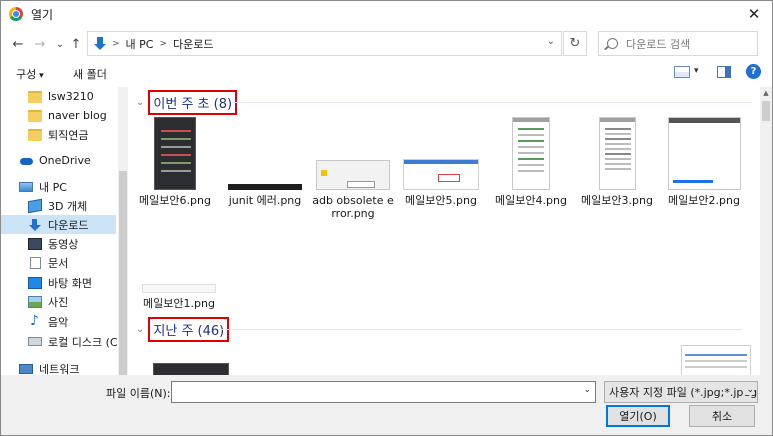 The width and height of the screenshot is (773, 436). What do you see at coordinates (76, 44) in the screenshot?
I see `up-button: ↑` at bounding box center [76, 44].